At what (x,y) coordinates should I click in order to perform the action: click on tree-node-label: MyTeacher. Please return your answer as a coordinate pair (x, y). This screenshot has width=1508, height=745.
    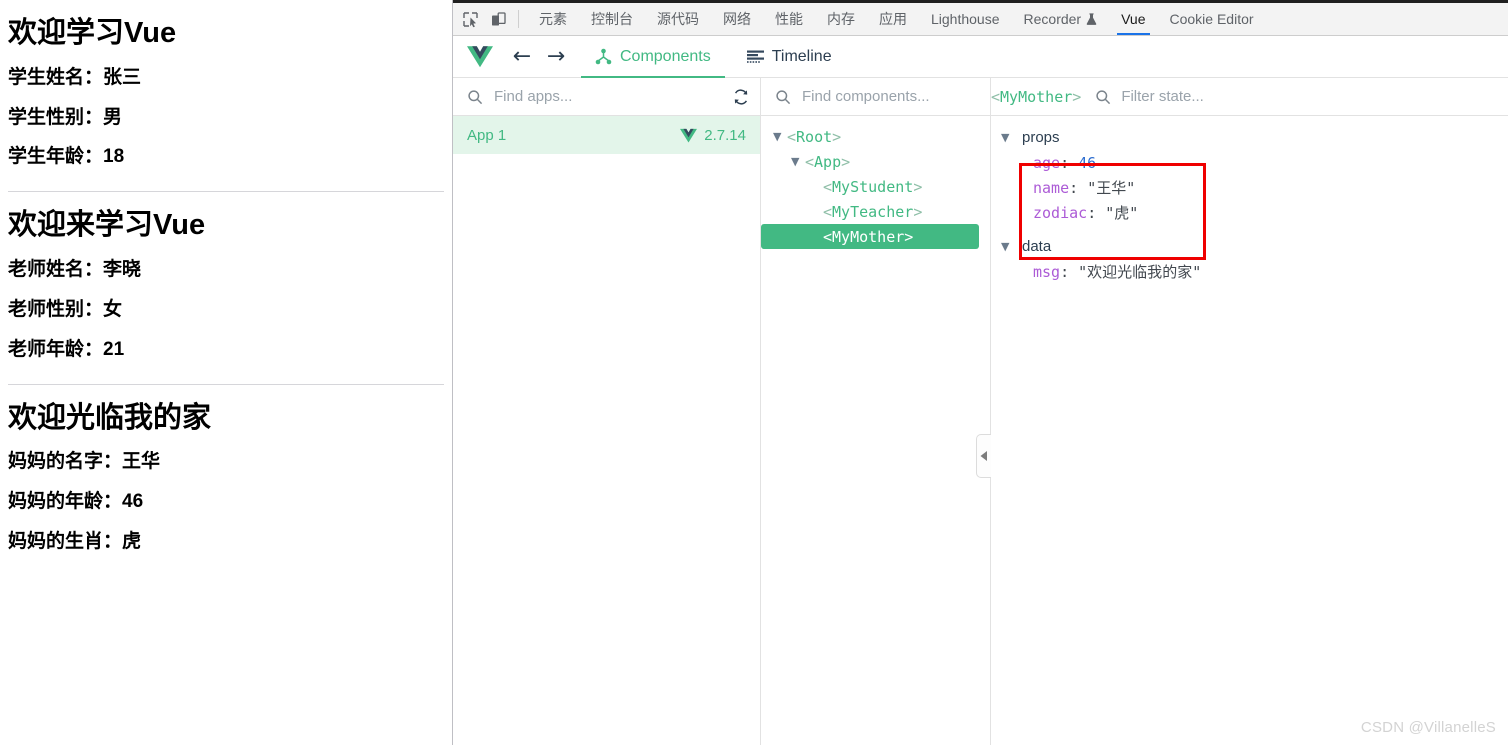
    Looking at the image, I should click on (873, 211).